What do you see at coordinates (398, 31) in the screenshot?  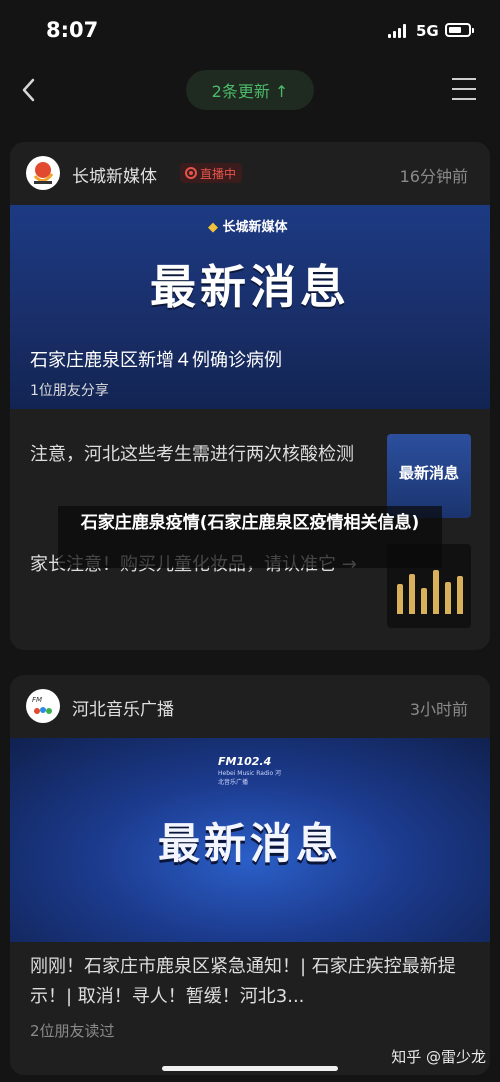 I see `signal-icon` at bounding box center [398, 31].